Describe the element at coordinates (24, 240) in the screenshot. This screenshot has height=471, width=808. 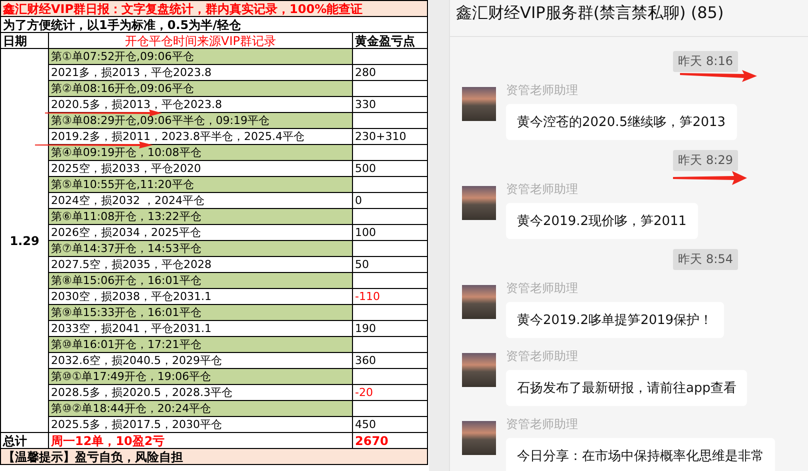
I see `date-cell: 1.29` at that location.